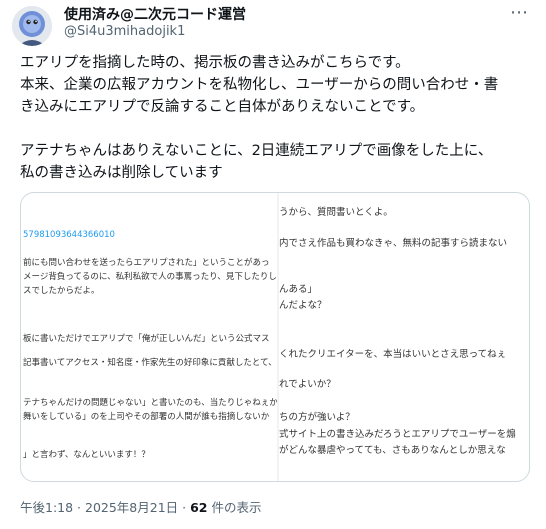  Describe the element at coordinates (393, 354) in the screenshot. I see `screenshot-text: くれたクリエイターを、本当はいいとさえ思ってねぇ` at that location.